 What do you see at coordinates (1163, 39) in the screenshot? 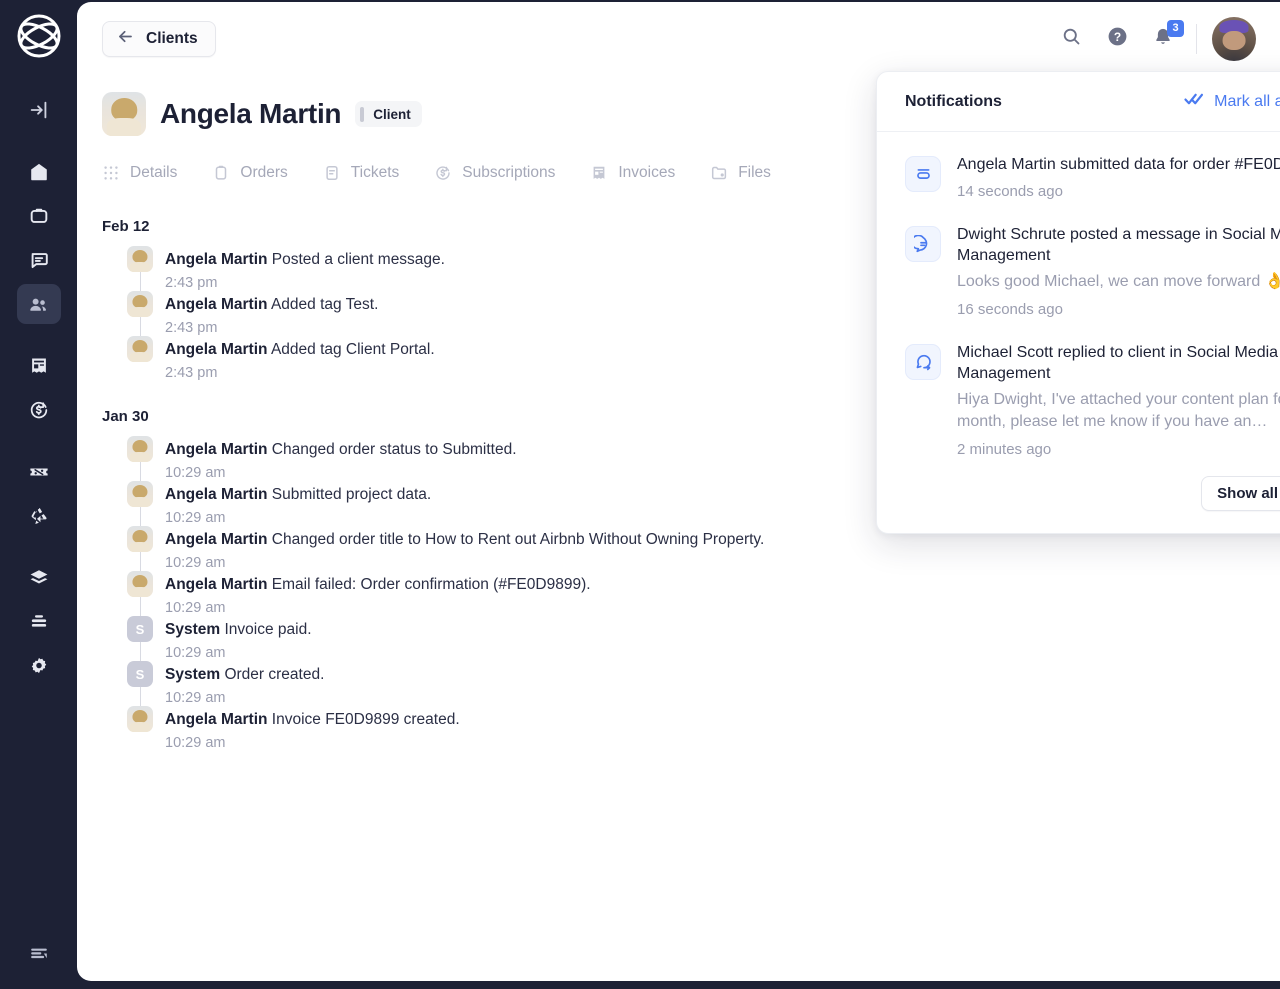
I see `notifications-button: 3` at bounding box center [1163, 39].